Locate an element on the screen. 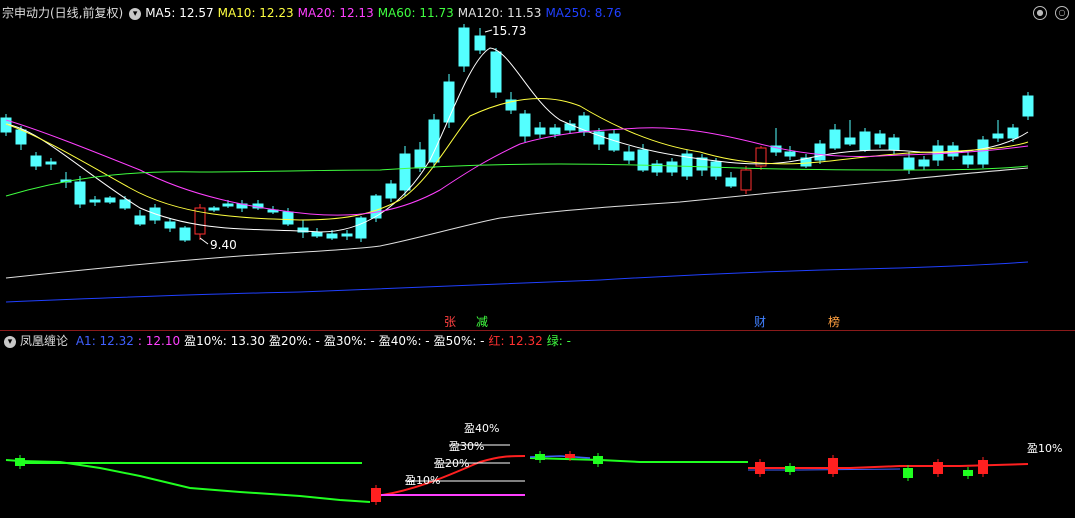 This screenshot has height=518, width=1075. ma-item-0: MA5: 12.57 is located at coordinates (179, 13).